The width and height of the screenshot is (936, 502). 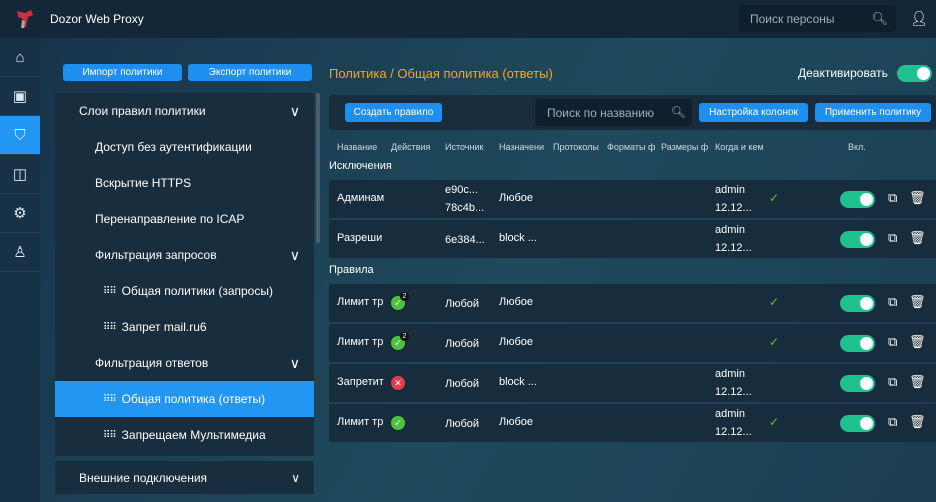 I want to click on tree-item: Вскрытие HTTPS, so click(x=184, y=183).